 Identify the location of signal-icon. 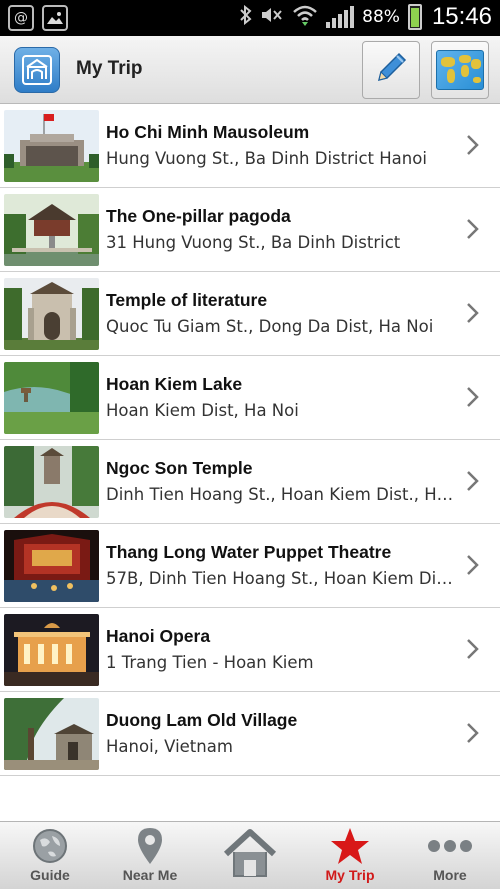
(340, 17).